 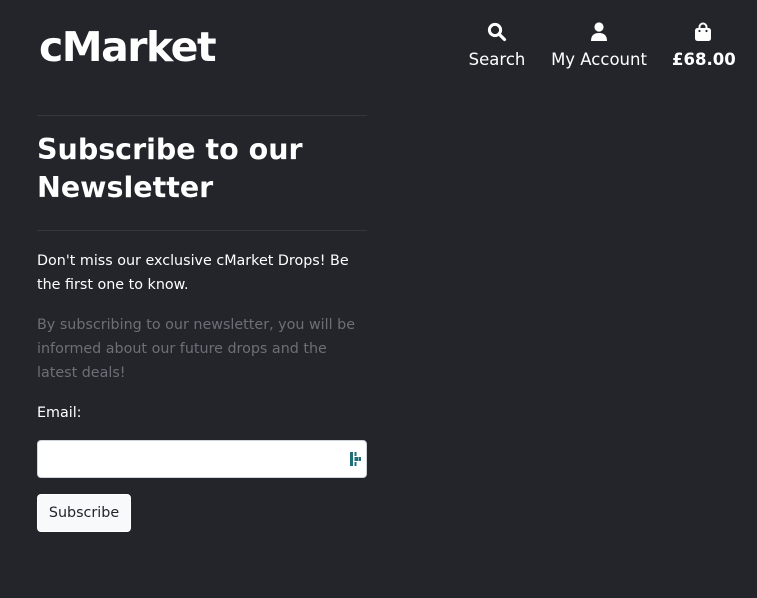 I want to click on email-label: Email:, so click(x=59, y=413).